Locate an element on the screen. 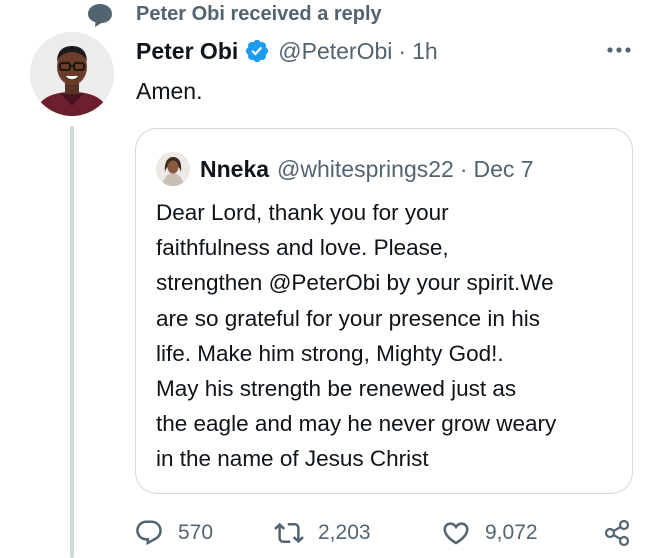 The height and width of the screenshot is (558, 664). quoted-author-avatar is located at coordinates (173, 169).